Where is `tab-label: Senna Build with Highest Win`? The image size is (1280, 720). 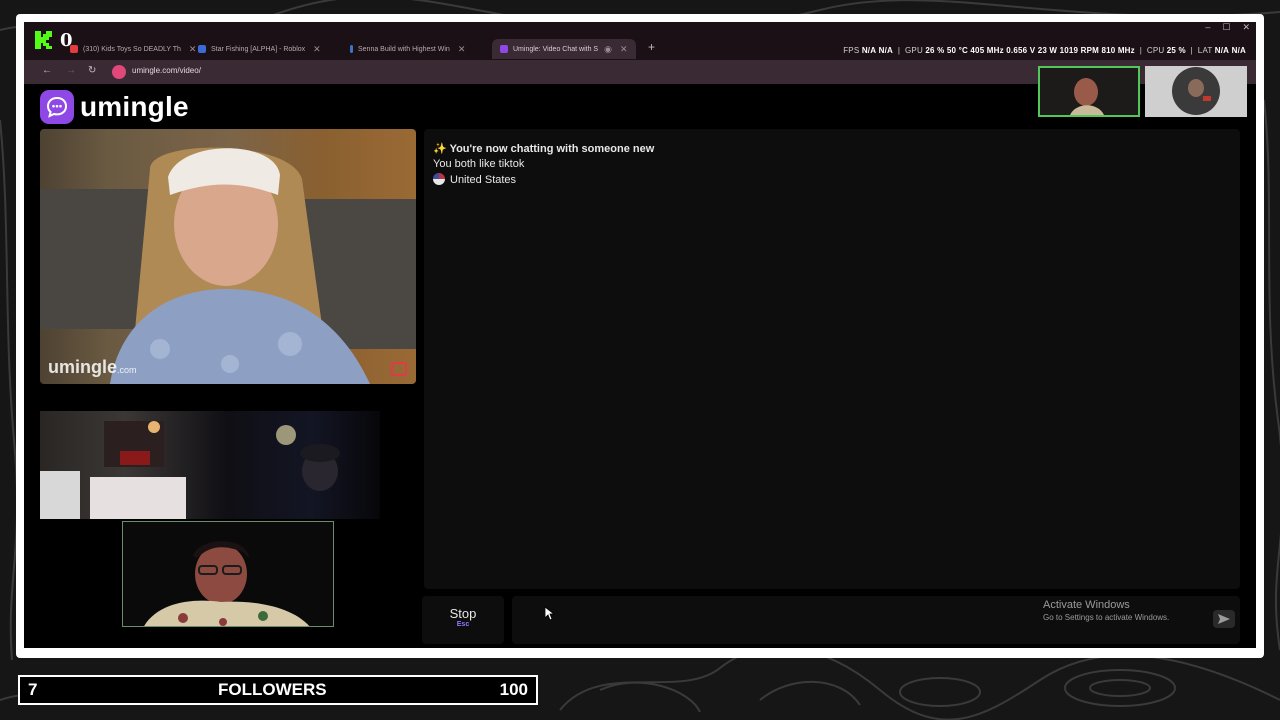
tab-label: Senna Build with Highest Win is located at coordinates (404, 49).